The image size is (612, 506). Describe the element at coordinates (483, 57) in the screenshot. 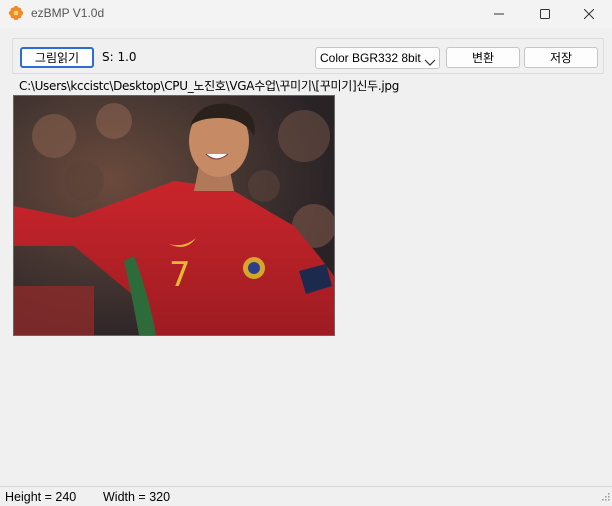

I see `convert-button: 변환` at that location.